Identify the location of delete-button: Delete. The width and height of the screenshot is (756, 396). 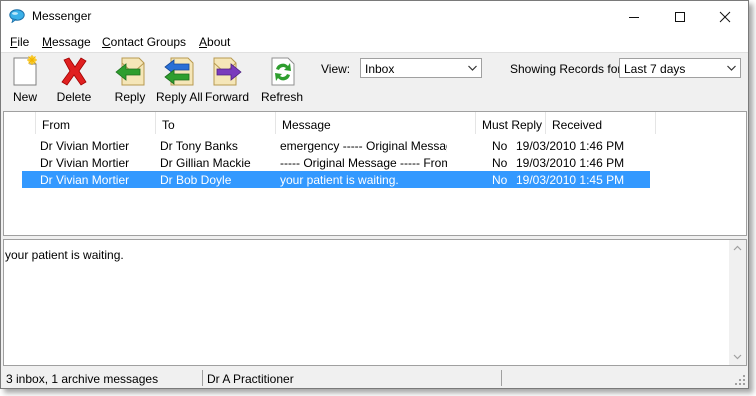
(74, 81).